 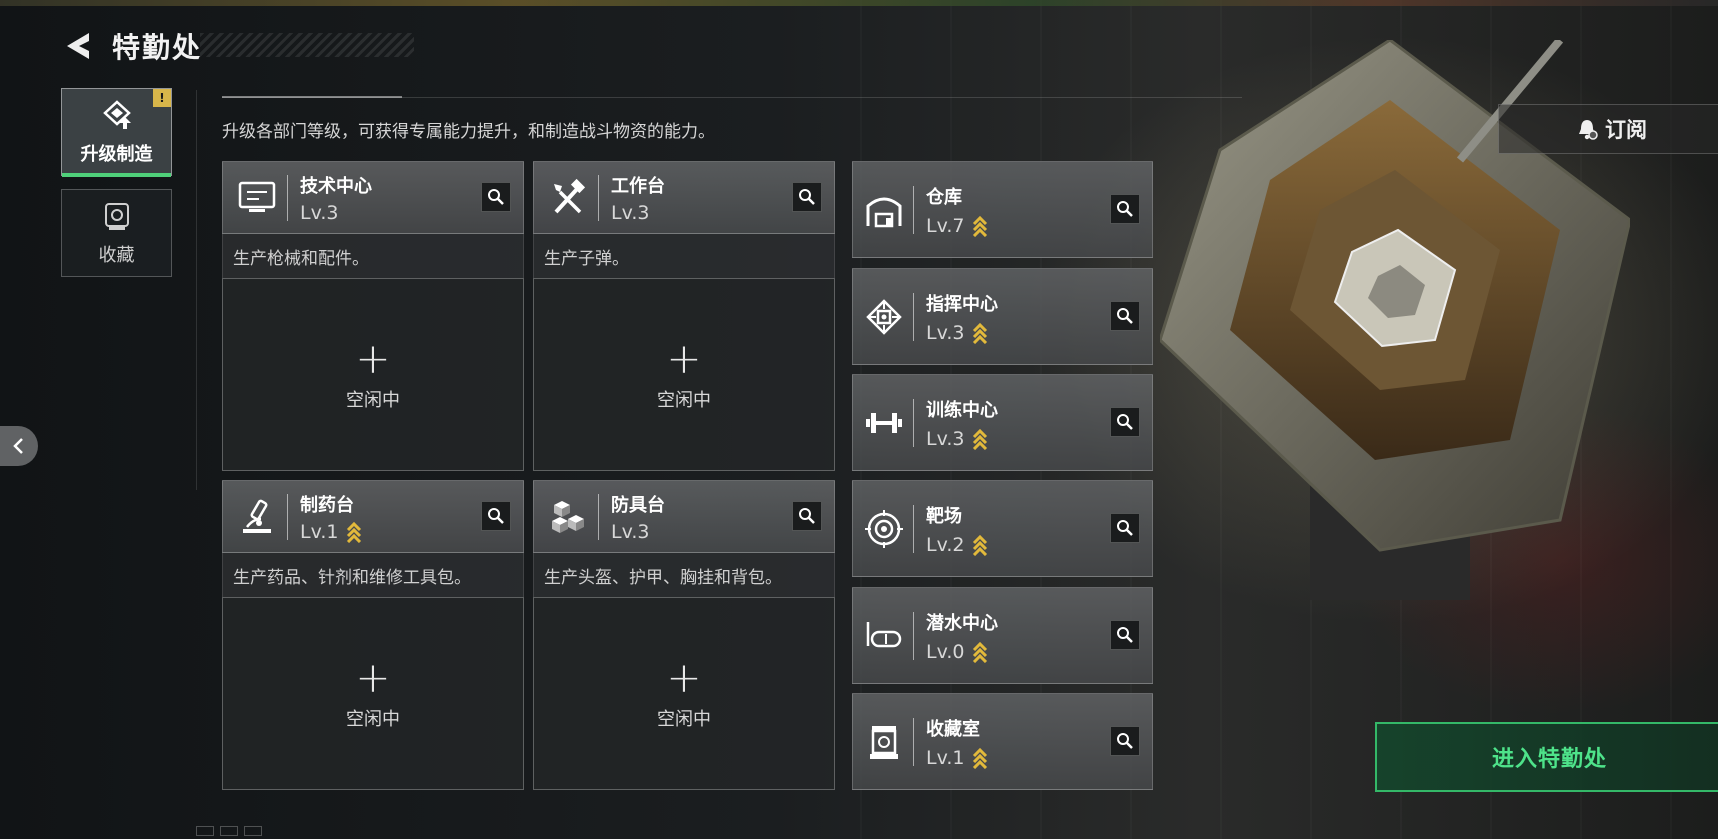 I want to click on department-warehouse: 仓库 Lv.7, so click(x=1002, y=209).